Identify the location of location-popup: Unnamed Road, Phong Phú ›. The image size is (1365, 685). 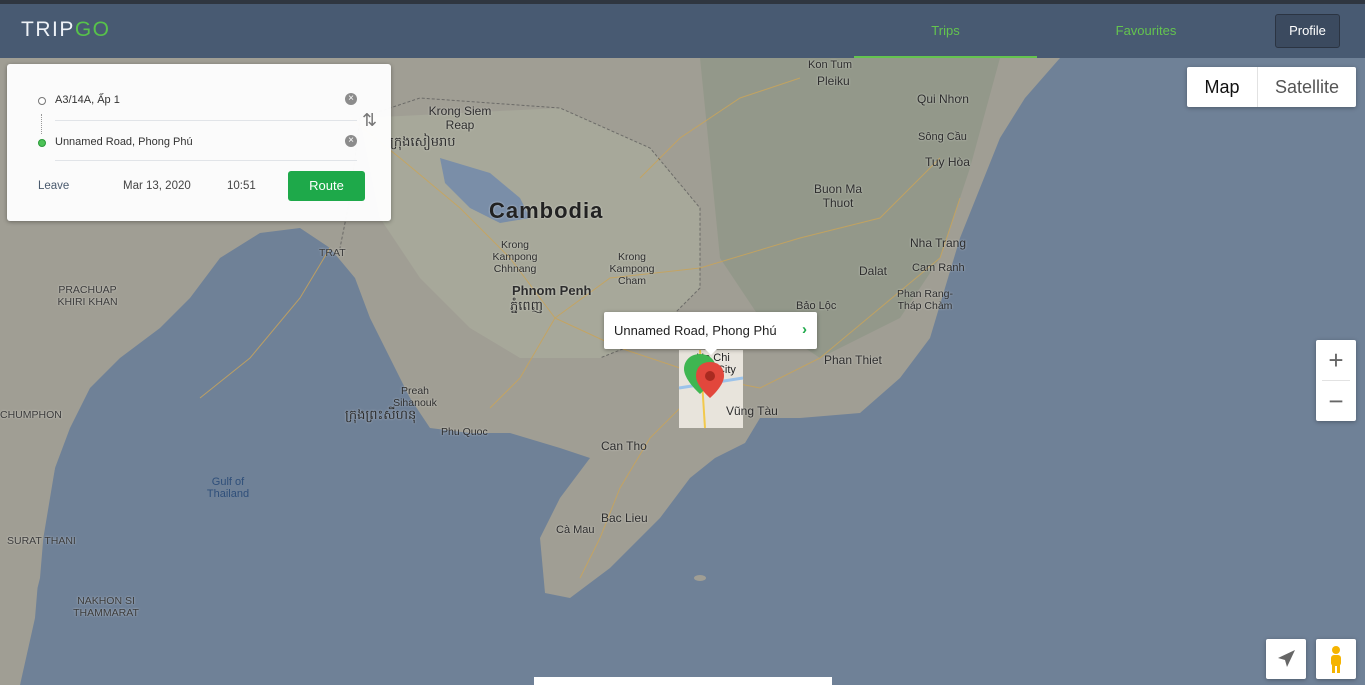
(710, 333).